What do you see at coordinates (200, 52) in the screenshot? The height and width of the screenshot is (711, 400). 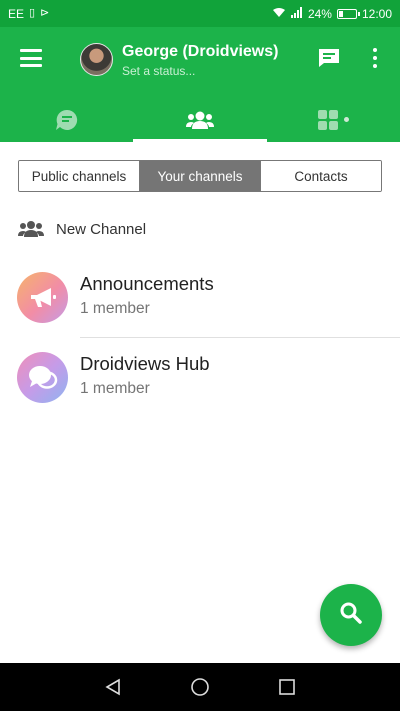 I see `user-name: George (Droidviews)` at bounding box center [200, 52].